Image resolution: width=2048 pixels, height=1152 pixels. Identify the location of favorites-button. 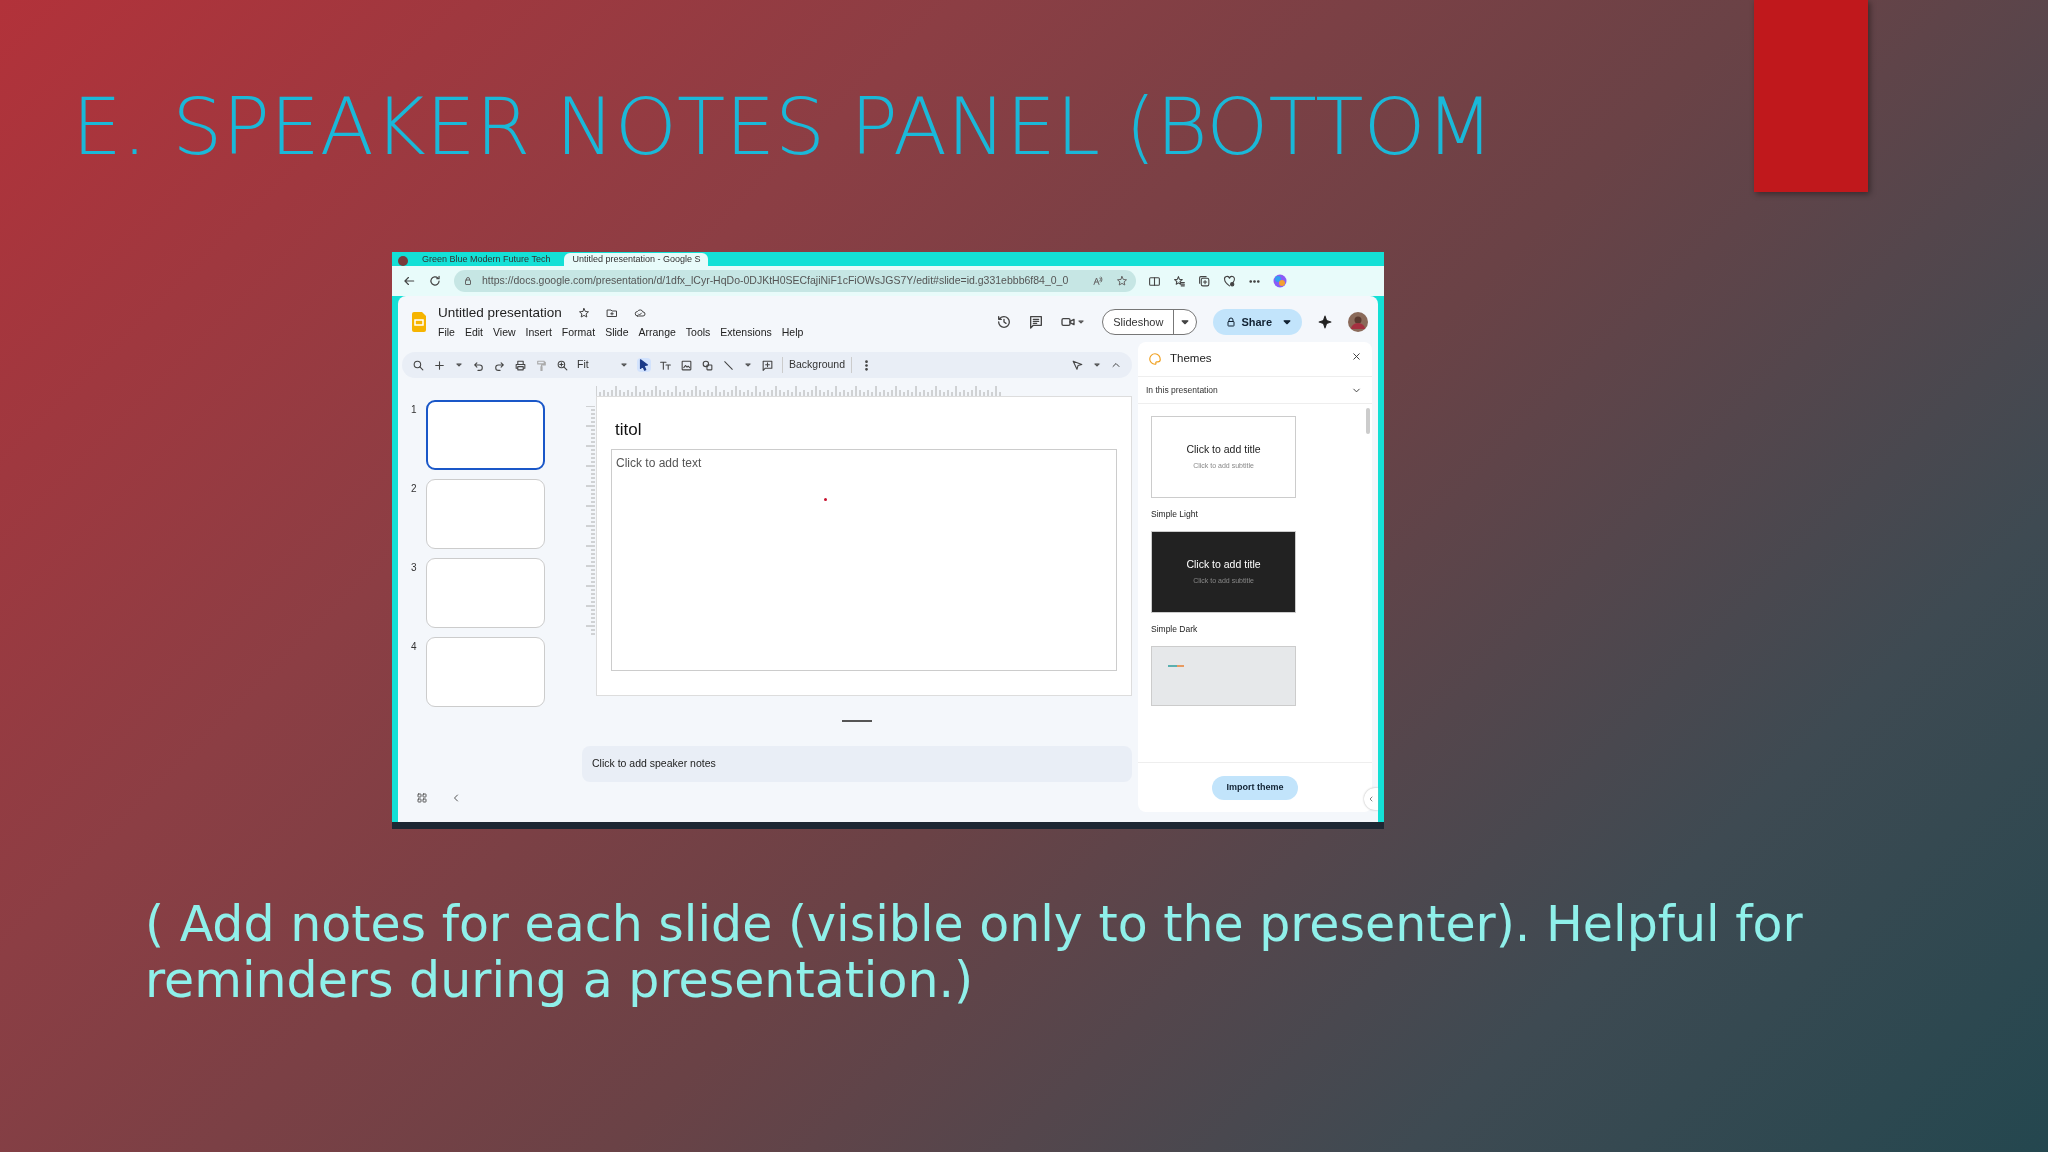
(1179, 281).